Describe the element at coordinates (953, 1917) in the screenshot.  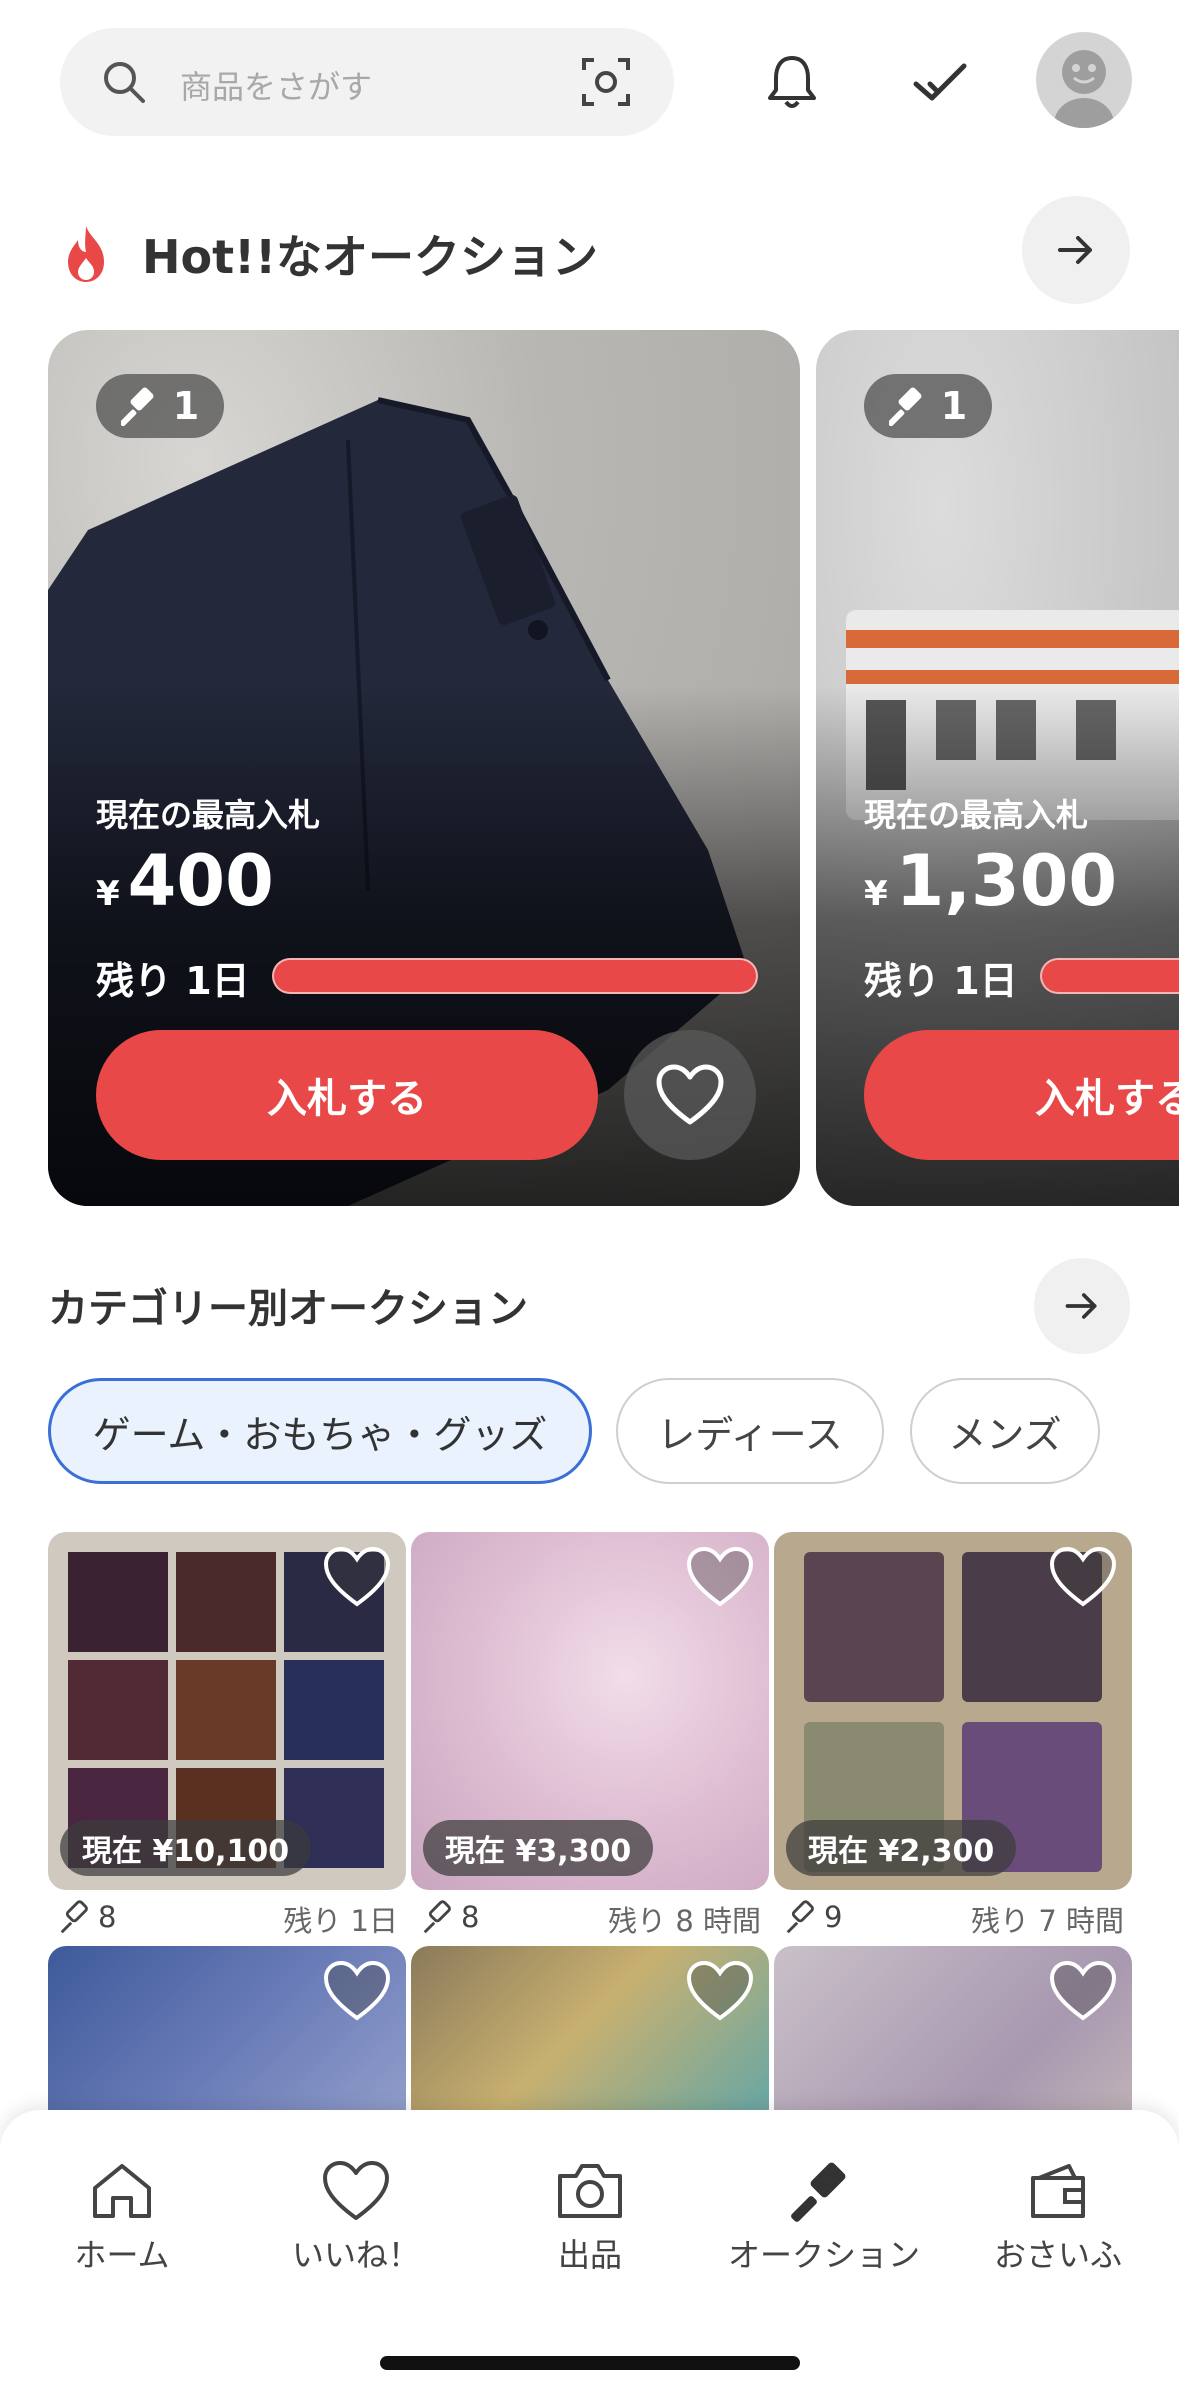
I see `item-meta: 9 残り 7 時間` at that location.